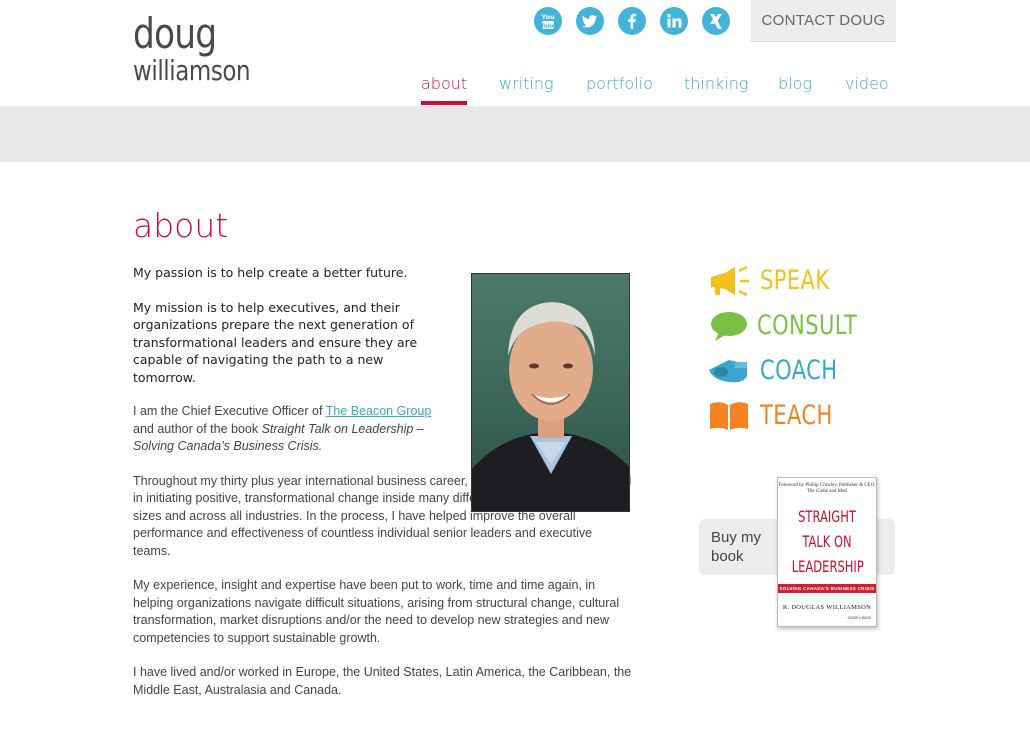 The image size is (1030, 729). I want to click on speech-bubble-icon, so click(727, 326).